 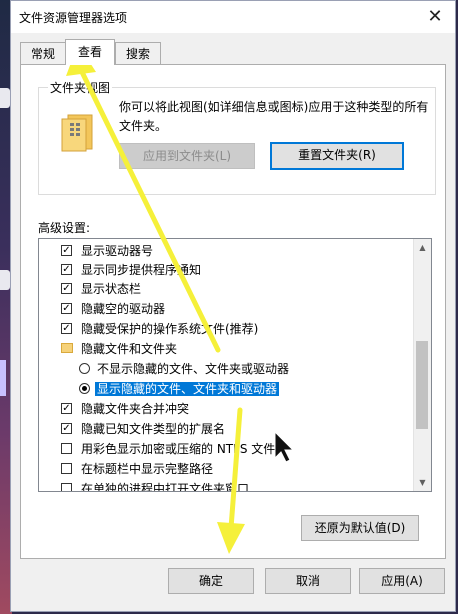 I want to click on list-item-label: 隐藏受保护的操作系统文件(推荐), so click(x=170, y=329).